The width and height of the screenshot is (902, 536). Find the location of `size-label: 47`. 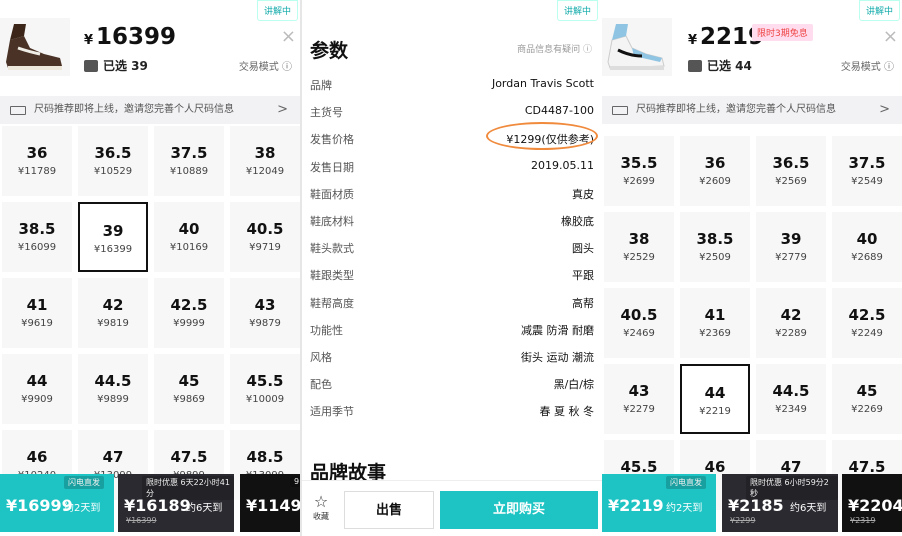

size-label: 47 is located at coordinates (113, 457).